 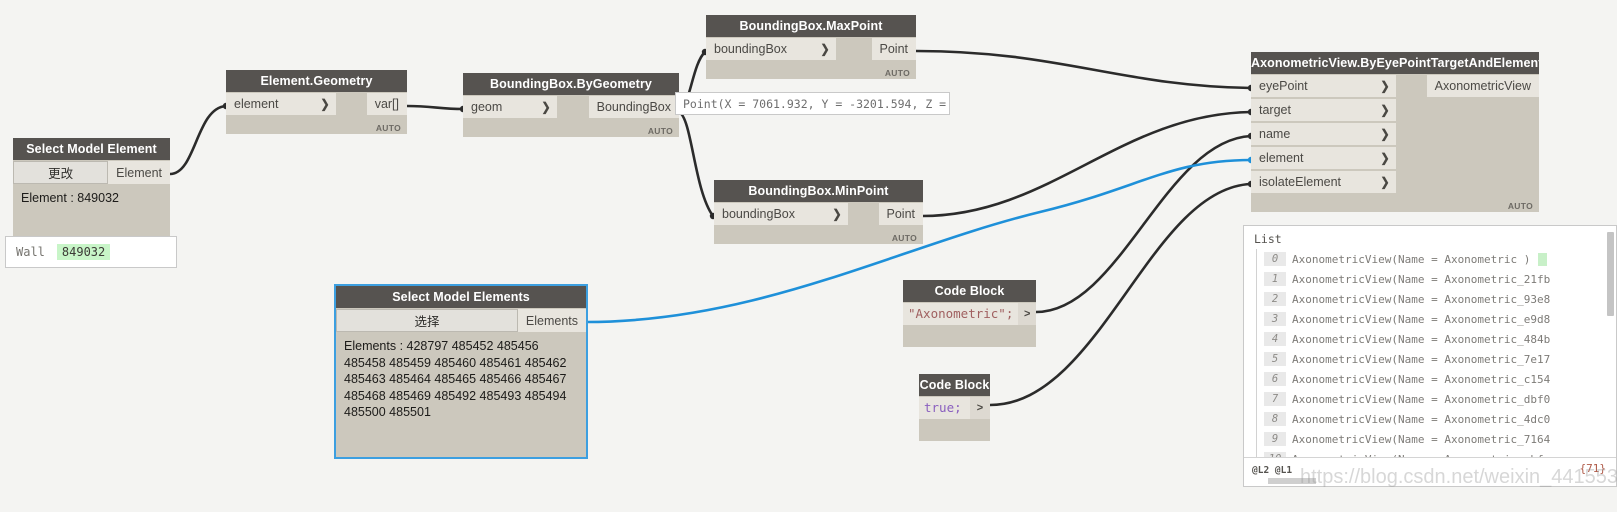 What do you see at coordinates (427, 320) in the screenshot?
I see `select-elements-button: 选择` at bounding box center [427, 320].